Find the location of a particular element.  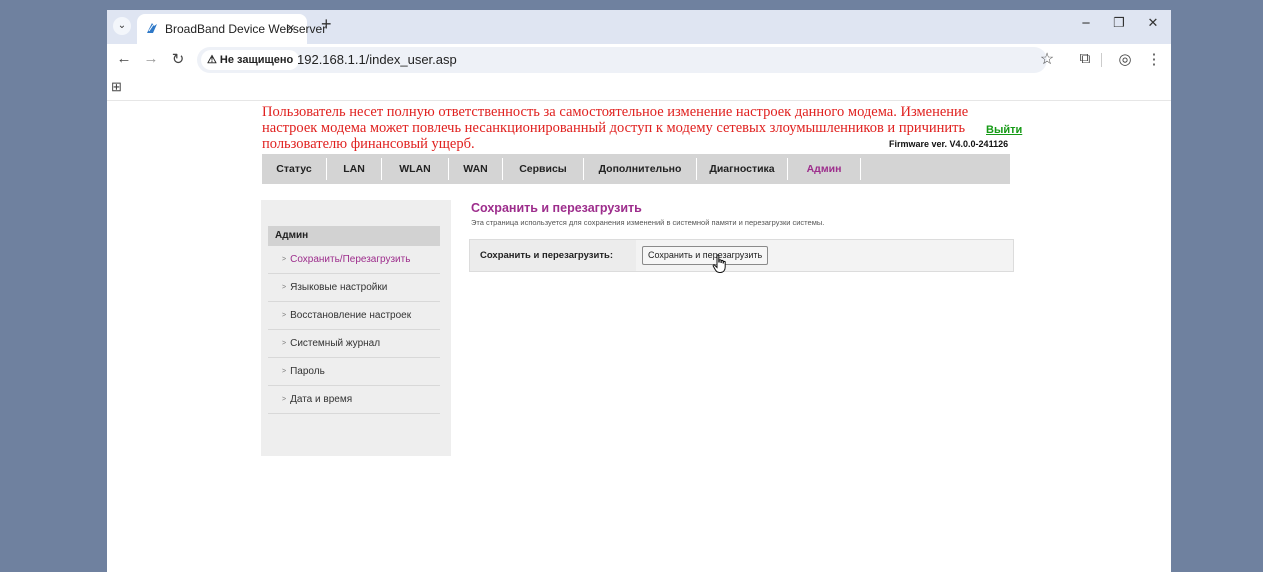

sidebar-item-save-reboot: > Сохранить/Перезагрузить is located at coordinates (354, 260).